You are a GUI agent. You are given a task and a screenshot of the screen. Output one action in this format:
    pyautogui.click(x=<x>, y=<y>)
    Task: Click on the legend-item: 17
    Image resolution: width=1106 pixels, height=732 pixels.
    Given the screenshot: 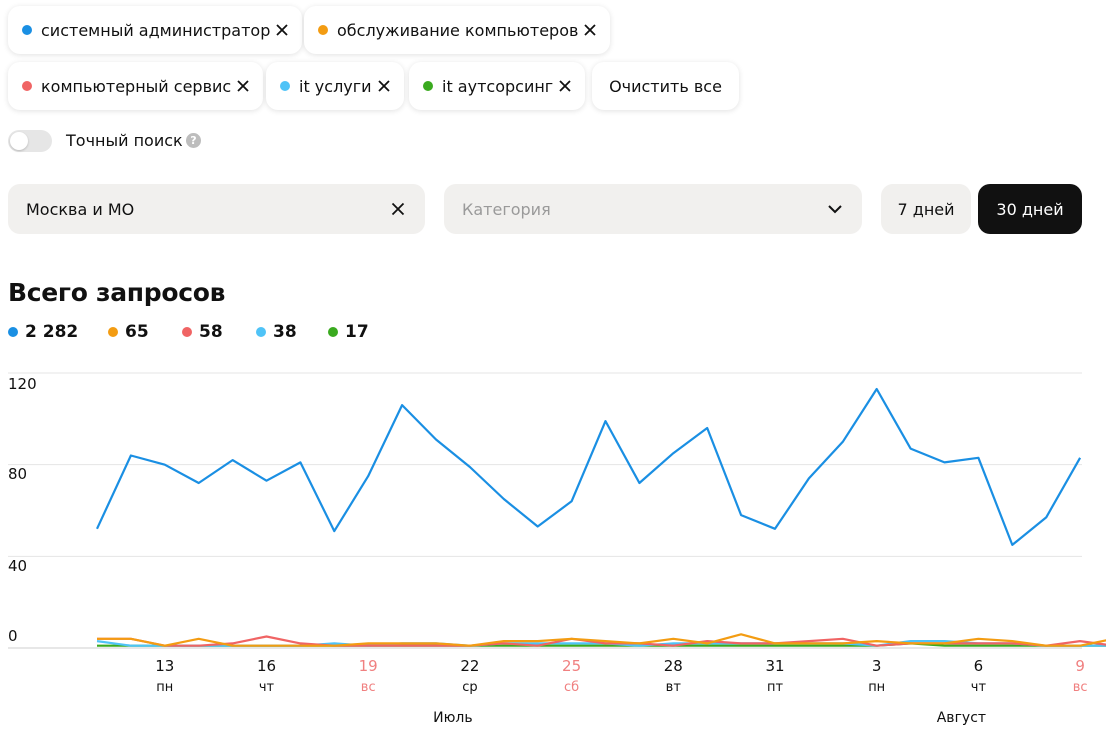 What is the action you would take?
    pyautogui.click(x=348, y=332)
    